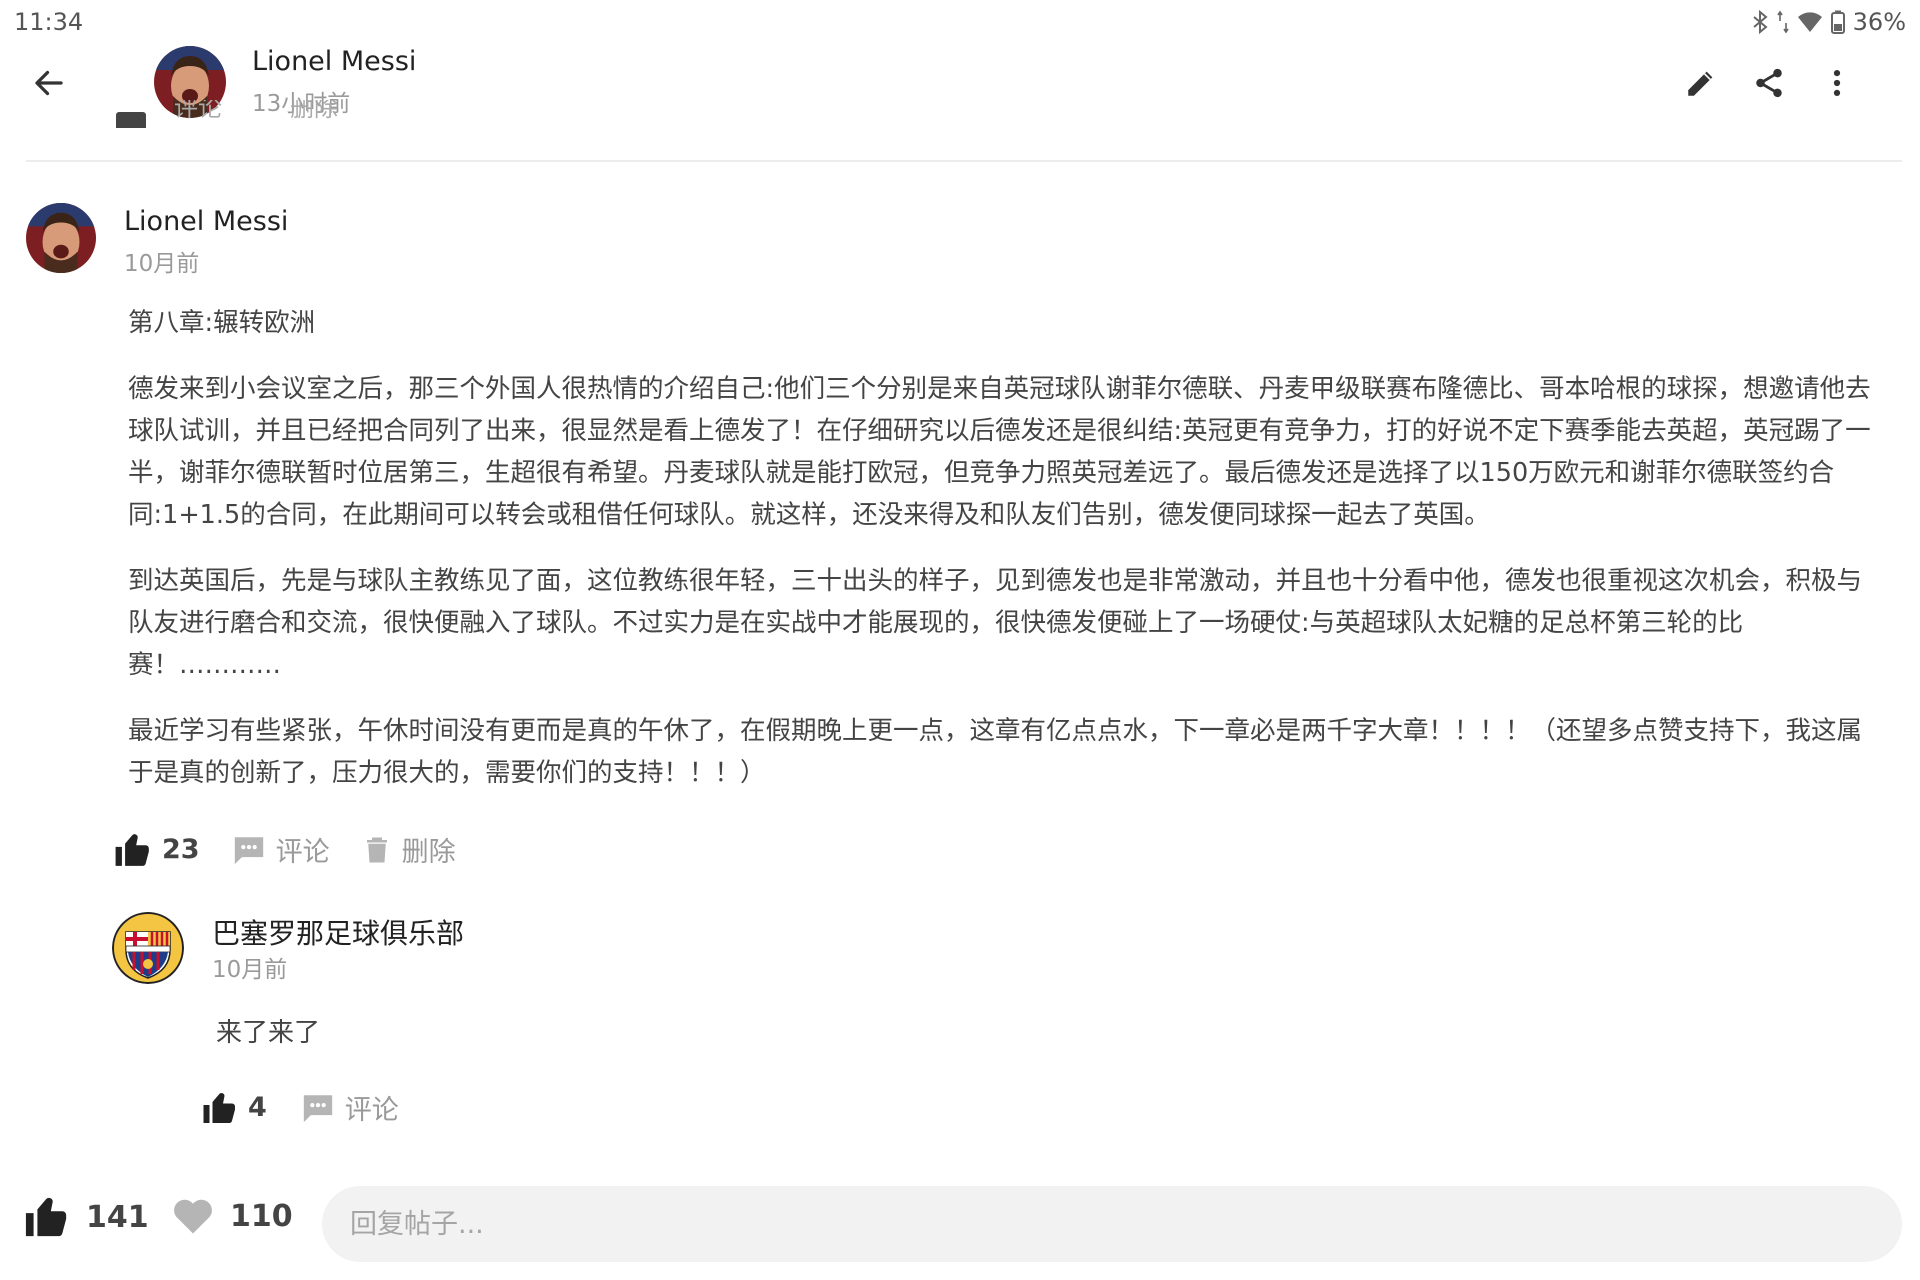  I want to click on comment-like-button: 4, so click(234, 1108).